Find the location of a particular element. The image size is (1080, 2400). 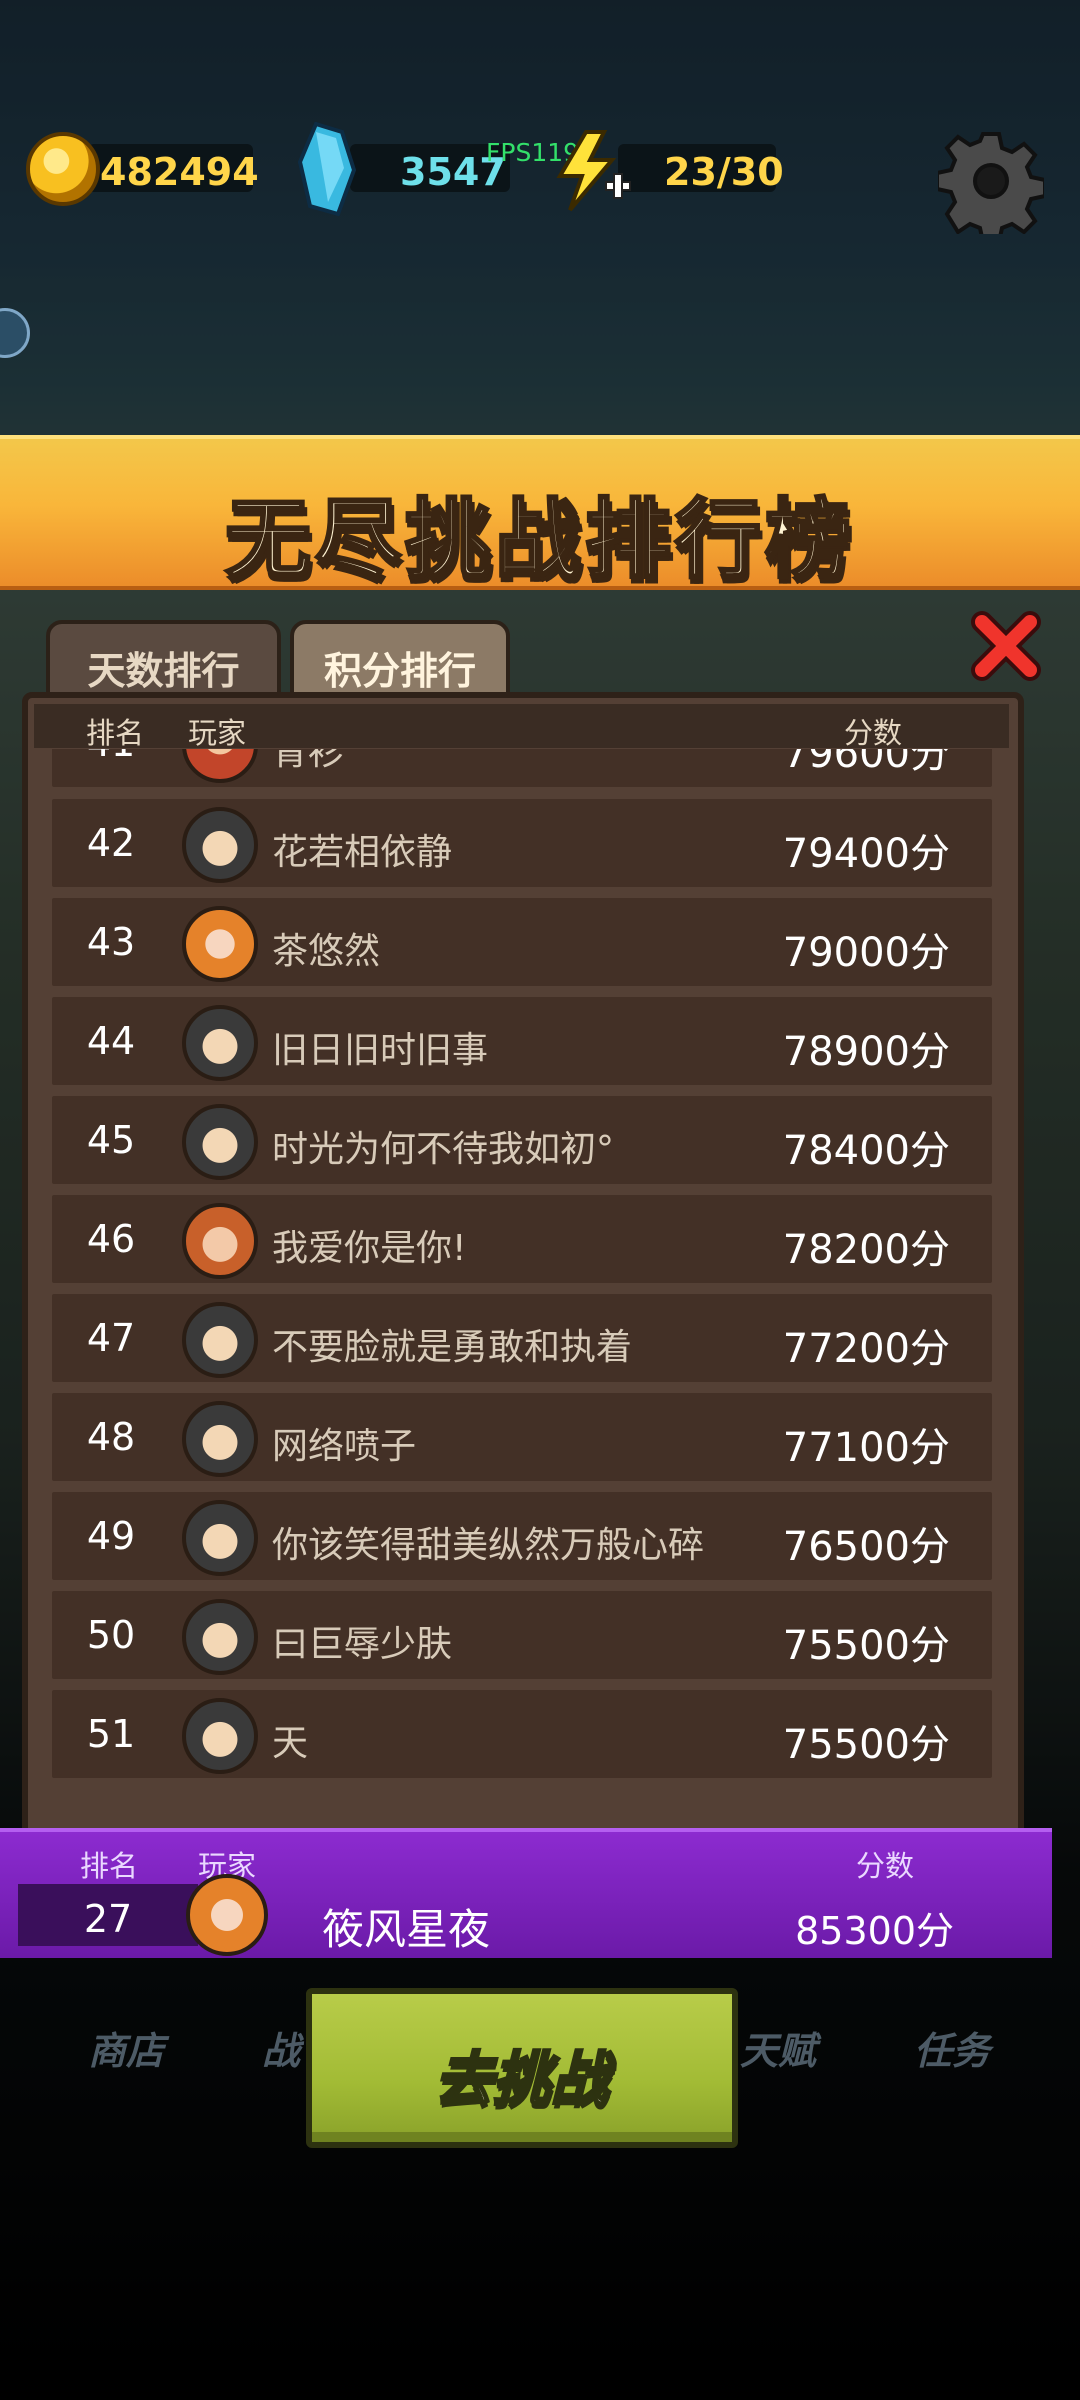

table-row: 47 不要脸就是勇敢和执着 77200分 is located at coordinates (522, 1338).